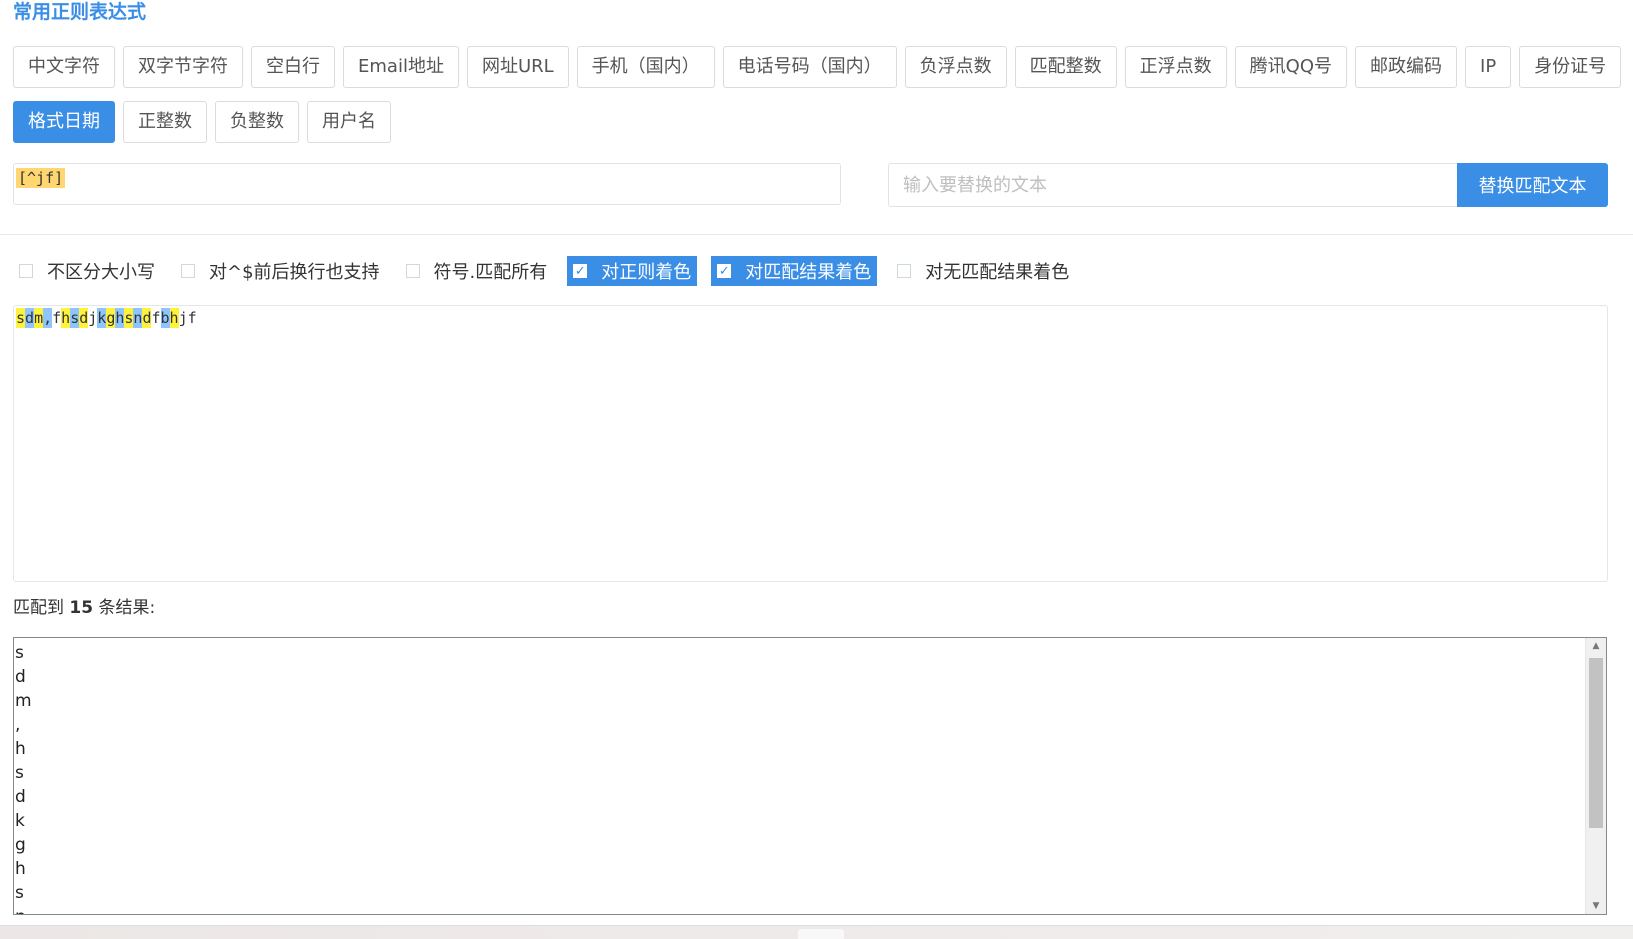 The height and width of the screenshot is (939, 1633). What do you see at coordinates (23, 909) in the screenshot?
I see `result-item: n` at bounding box center [23, 909].